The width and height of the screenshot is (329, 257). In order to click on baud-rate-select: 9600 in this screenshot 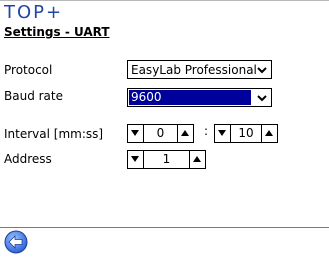, I will do `click(199, 97)`.